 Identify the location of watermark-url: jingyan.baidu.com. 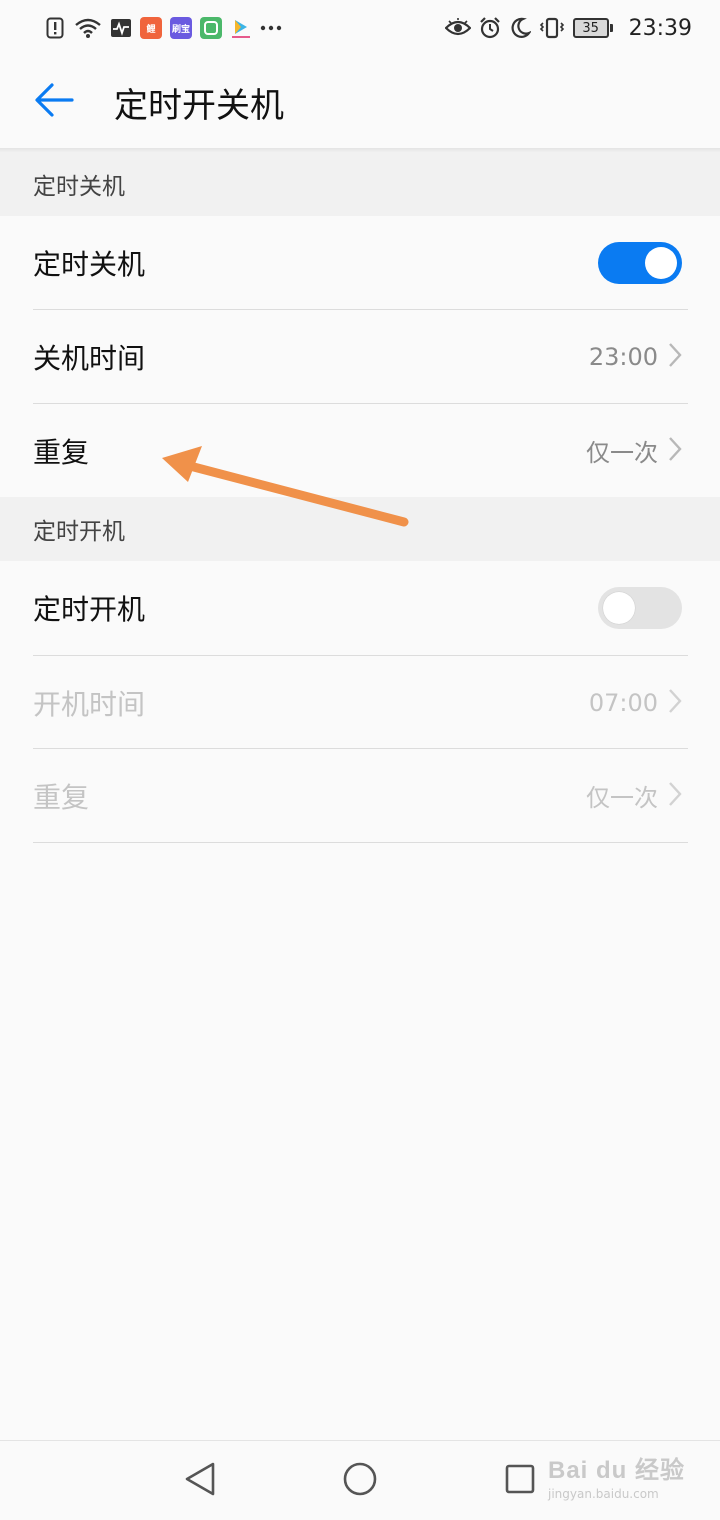
(603, 1494).